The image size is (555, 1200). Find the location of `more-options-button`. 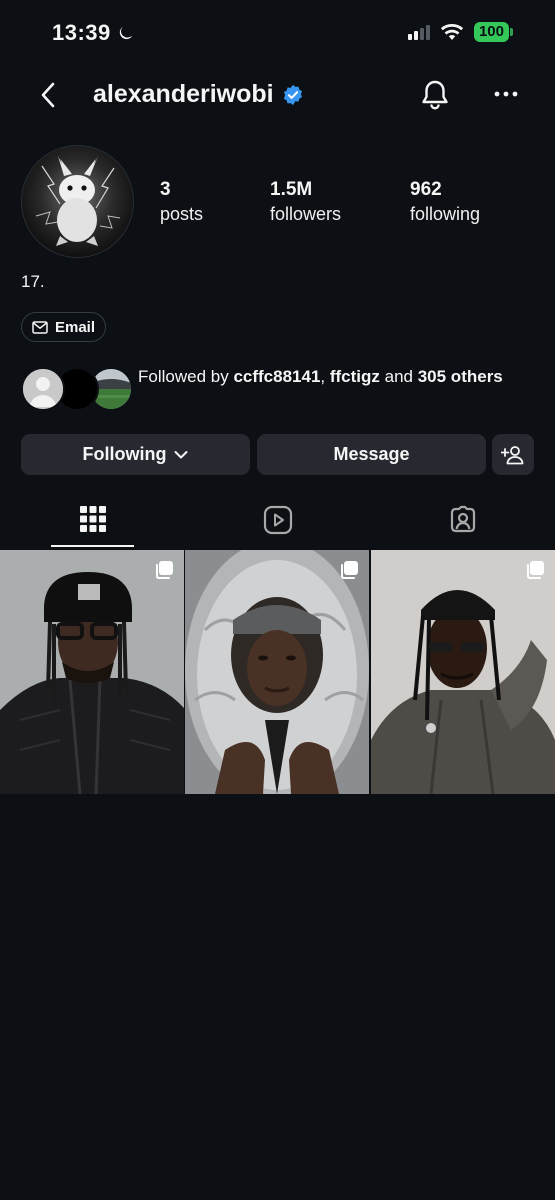

more-options-button is located at coordinates (506, 94).